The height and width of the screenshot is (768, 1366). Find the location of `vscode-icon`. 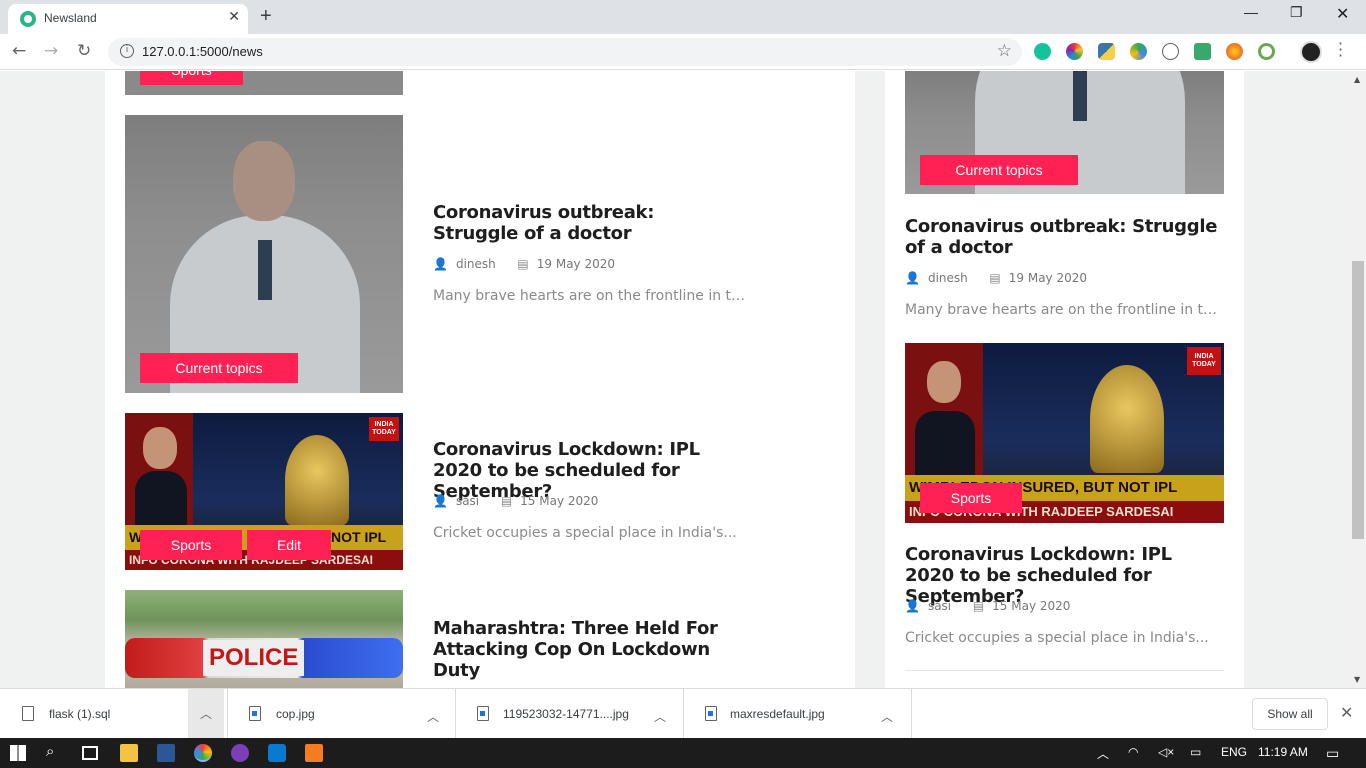

vscode-icon is located at coordinates (277, 753).